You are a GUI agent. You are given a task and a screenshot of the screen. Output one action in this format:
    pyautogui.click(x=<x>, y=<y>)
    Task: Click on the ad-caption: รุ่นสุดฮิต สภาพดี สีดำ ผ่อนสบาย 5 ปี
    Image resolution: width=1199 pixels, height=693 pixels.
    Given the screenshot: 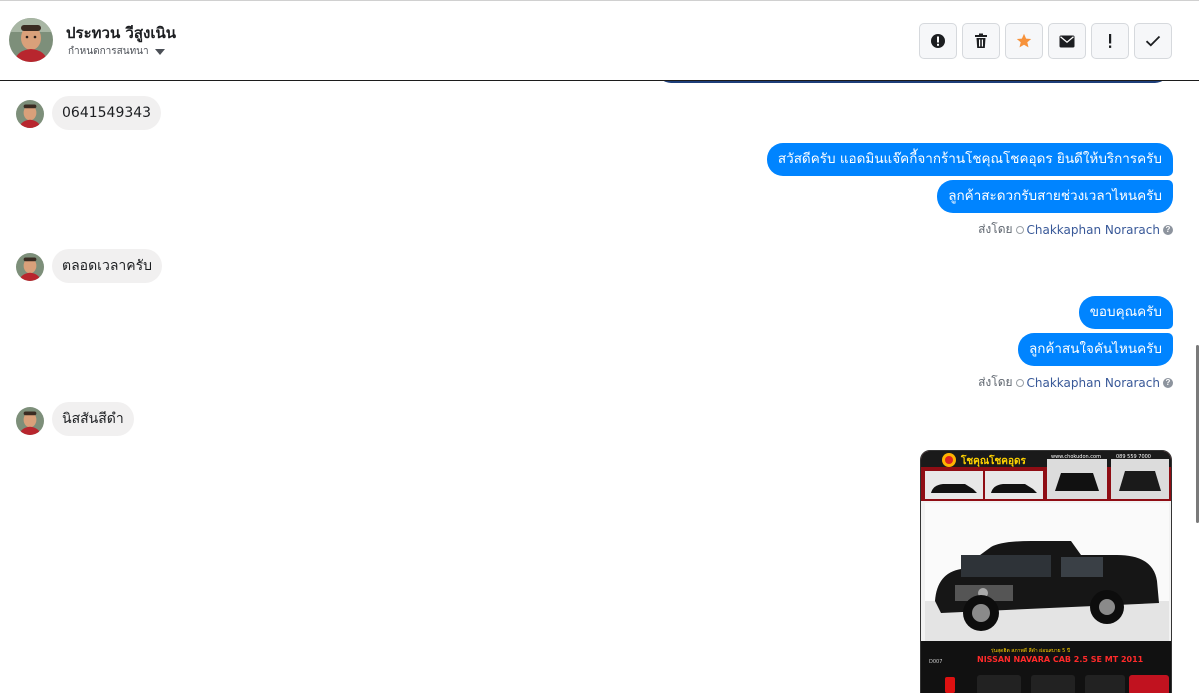 What is the action you would take?
    pyautogui.click(x=1030, y=650)
    